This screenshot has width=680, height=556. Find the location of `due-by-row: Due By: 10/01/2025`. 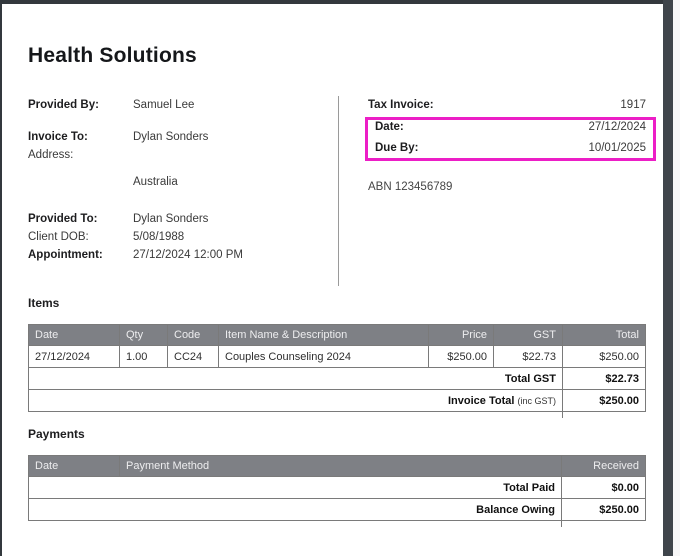

due-by-row: Due By: 10/01/2025 is located at coordinates (510, 148).